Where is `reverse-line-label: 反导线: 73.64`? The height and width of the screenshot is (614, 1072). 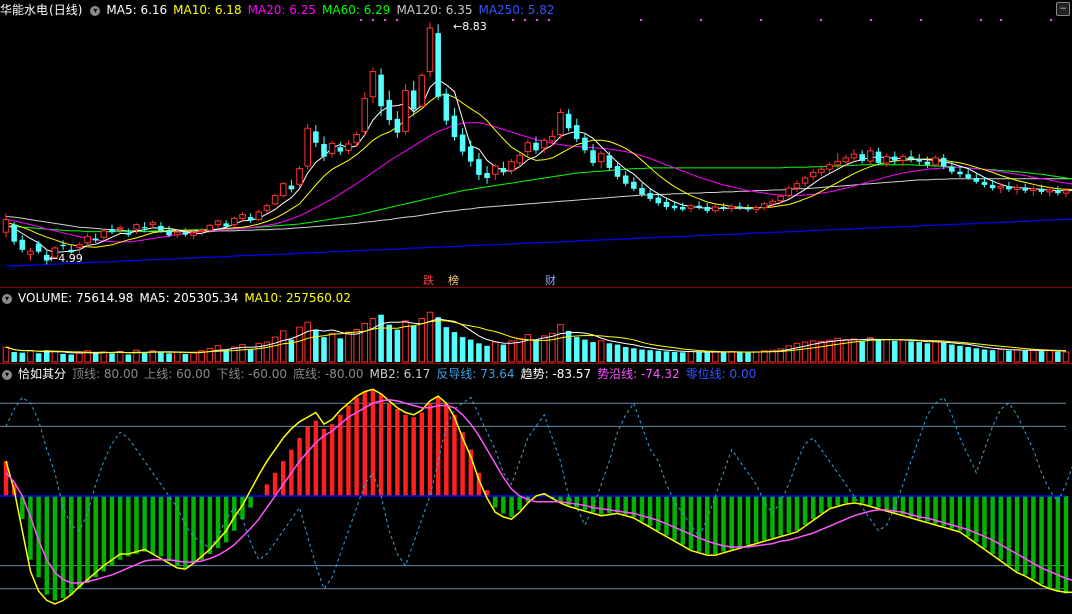
reverse-line-label: 反导线: 73.64 is located at coordinates (475, 374).